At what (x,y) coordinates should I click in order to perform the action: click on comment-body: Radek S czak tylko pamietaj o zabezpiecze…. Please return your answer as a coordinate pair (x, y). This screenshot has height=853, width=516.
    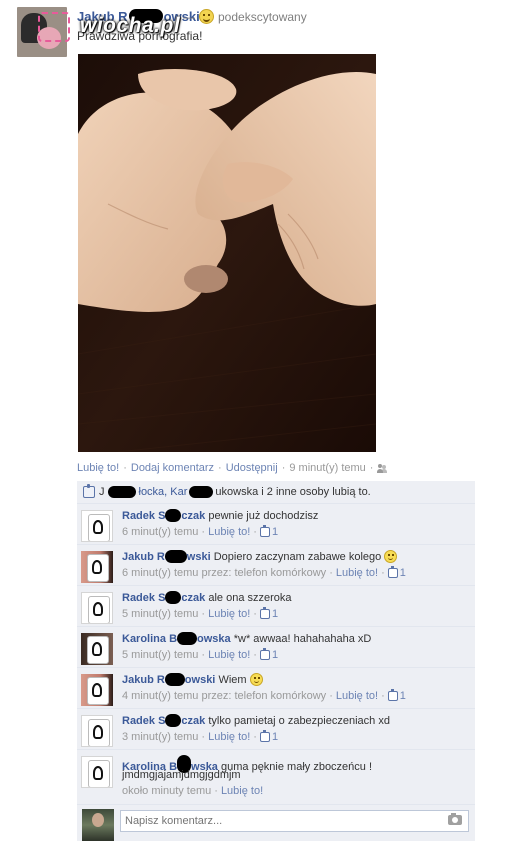
    Looking at the image, I should click on (256, 720).